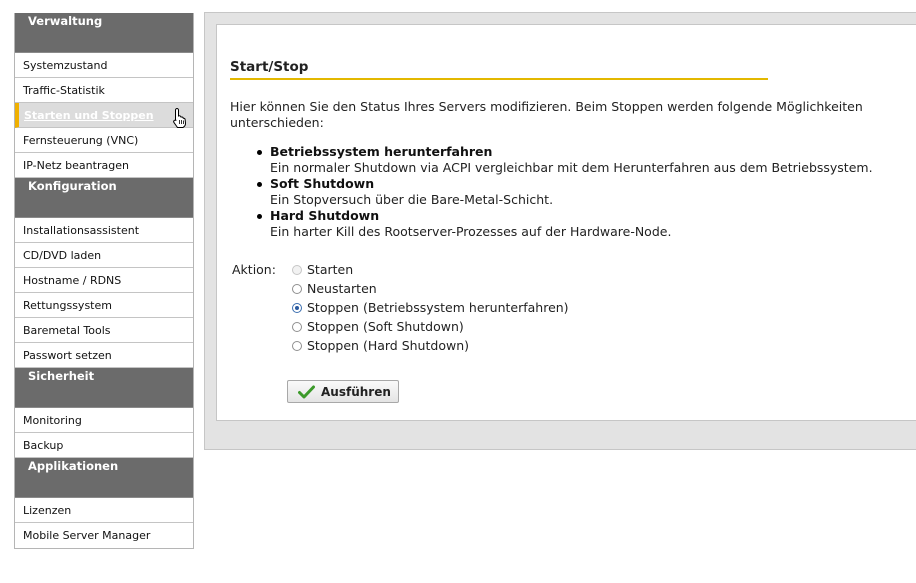  Describe the element at coordinates (385, 326) in the screenshot. I see `radio-label: Stoppen (Soft Shutdown)` at that location.